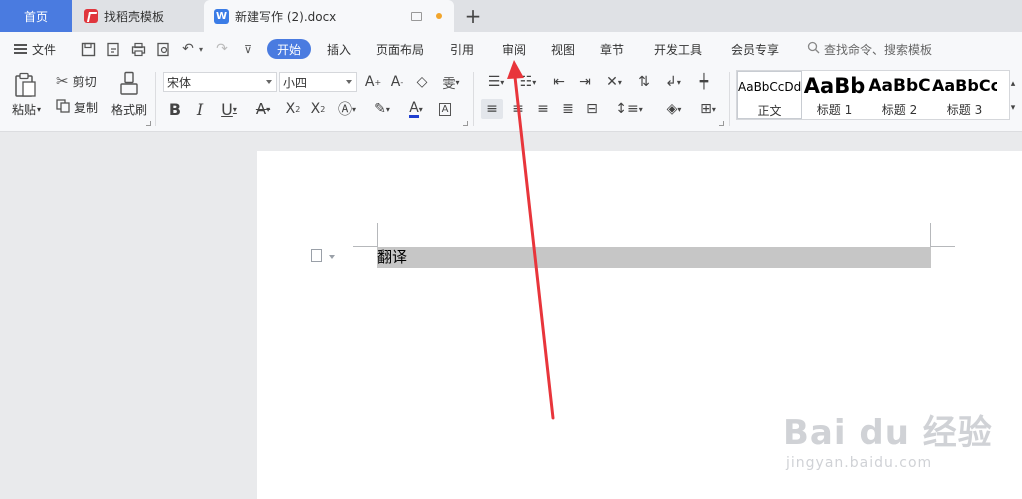  What do you see at coordinates (585, 82) in the screenshot?
I see `increase-indent-icon: ⇥` at bounding box center [585, 82].